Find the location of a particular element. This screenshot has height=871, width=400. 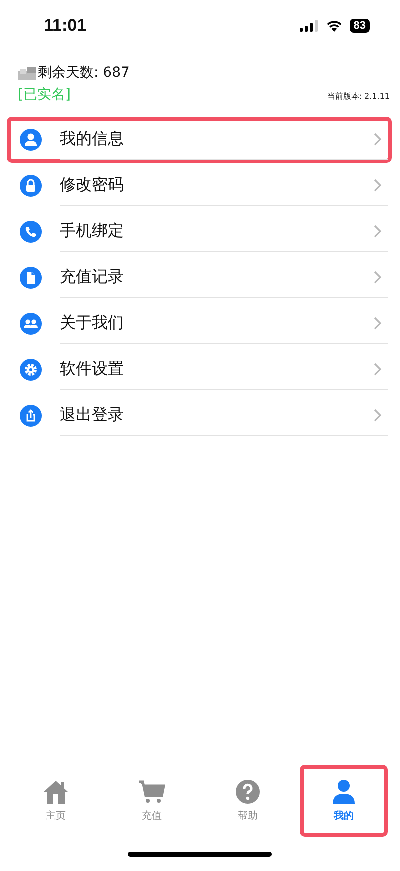

lock-icon is located at coordinates (31, 186).